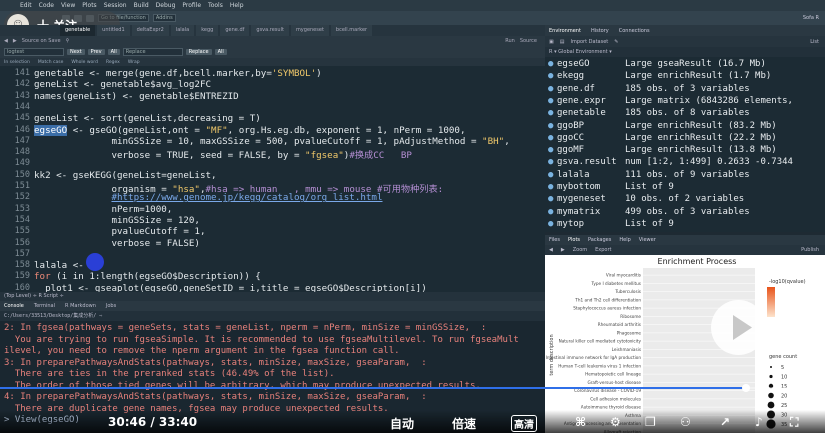 The width and height of the screenshot is (825, 433). Describe the element at coordinates (685, 114) in the screenshot. I see `env-row: ● genetable 185 obs. of 8 variables` at that location.